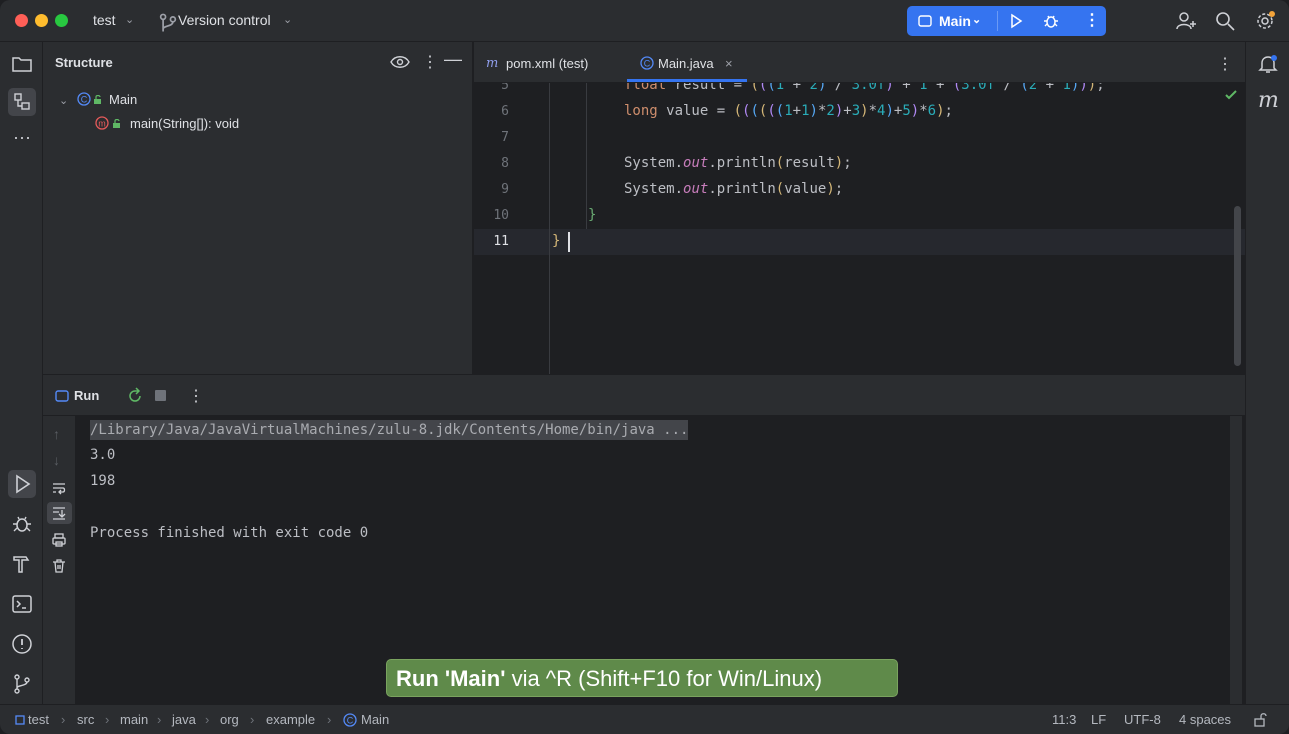 This screenshot has width=1289, height=734. I want to click on breadcrumb-item: src, so click(85, 719).